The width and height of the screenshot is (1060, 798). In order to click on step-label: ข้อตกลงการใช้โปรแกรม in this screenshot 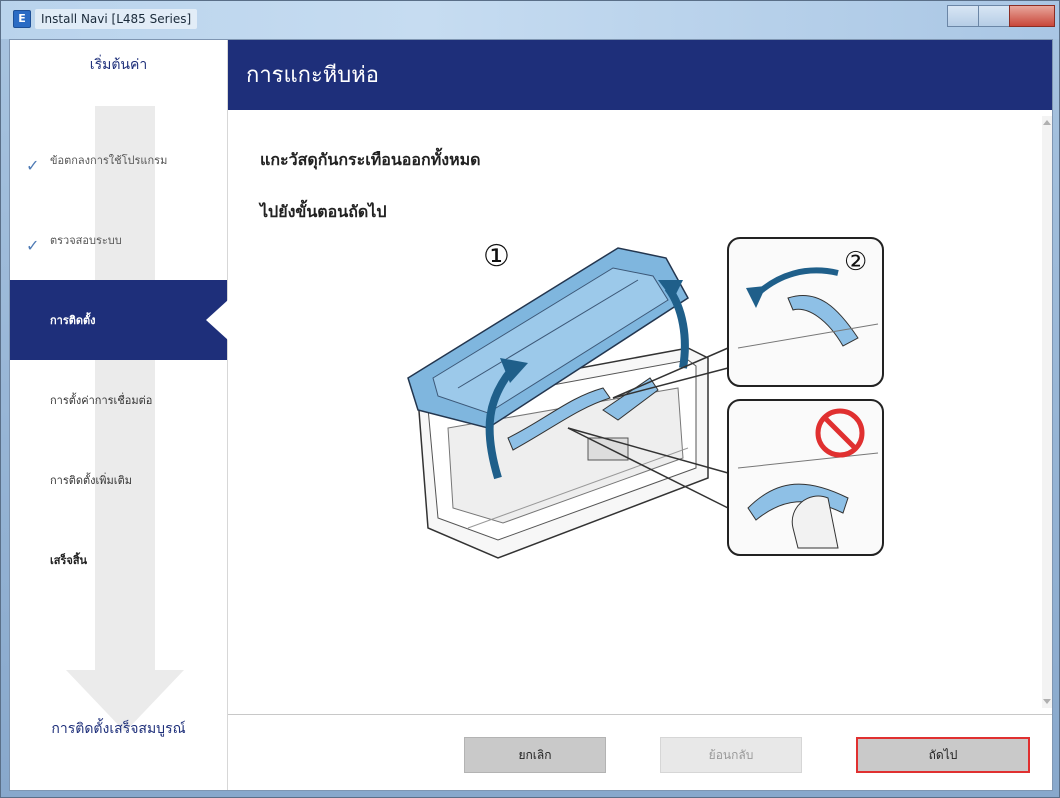, I will do `click(109, 160)`.